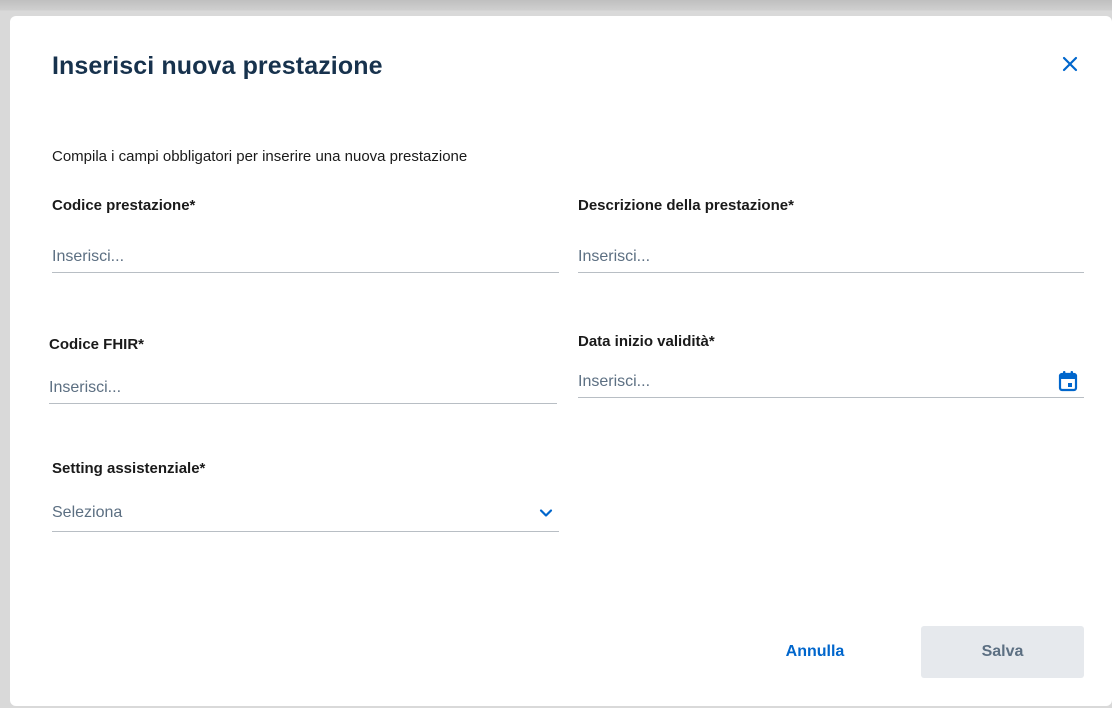  Describe the element at coordinates (646, 341) in the screenshot. I see `data-inizio-validita-label: Data inizio validità*` at that location.